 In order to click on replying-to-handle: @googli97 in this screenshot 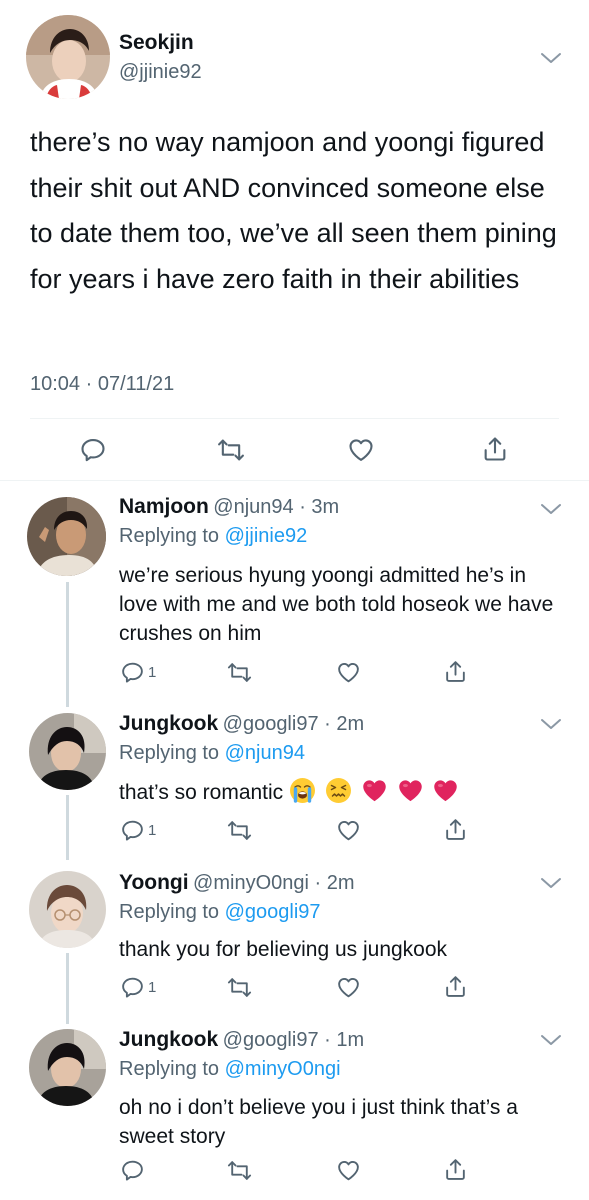, I will do `click(273, 912)`.